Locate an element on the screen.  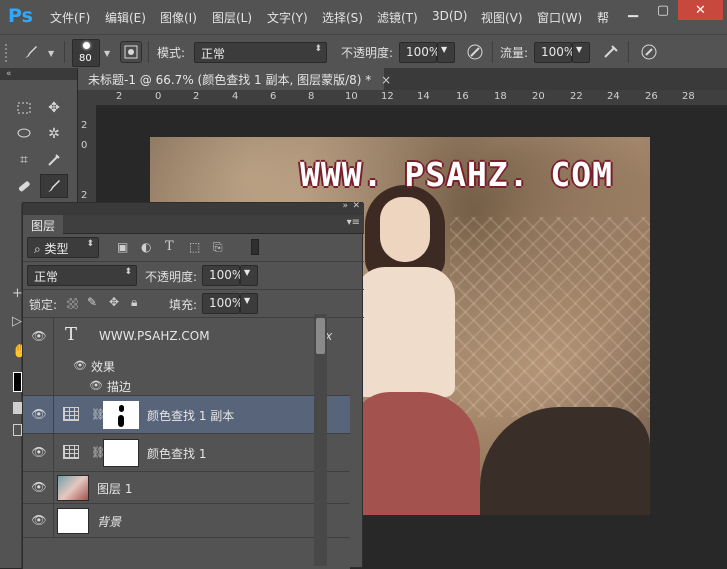
menu-window: 窗口(W) is located at coordinates (559, 17).